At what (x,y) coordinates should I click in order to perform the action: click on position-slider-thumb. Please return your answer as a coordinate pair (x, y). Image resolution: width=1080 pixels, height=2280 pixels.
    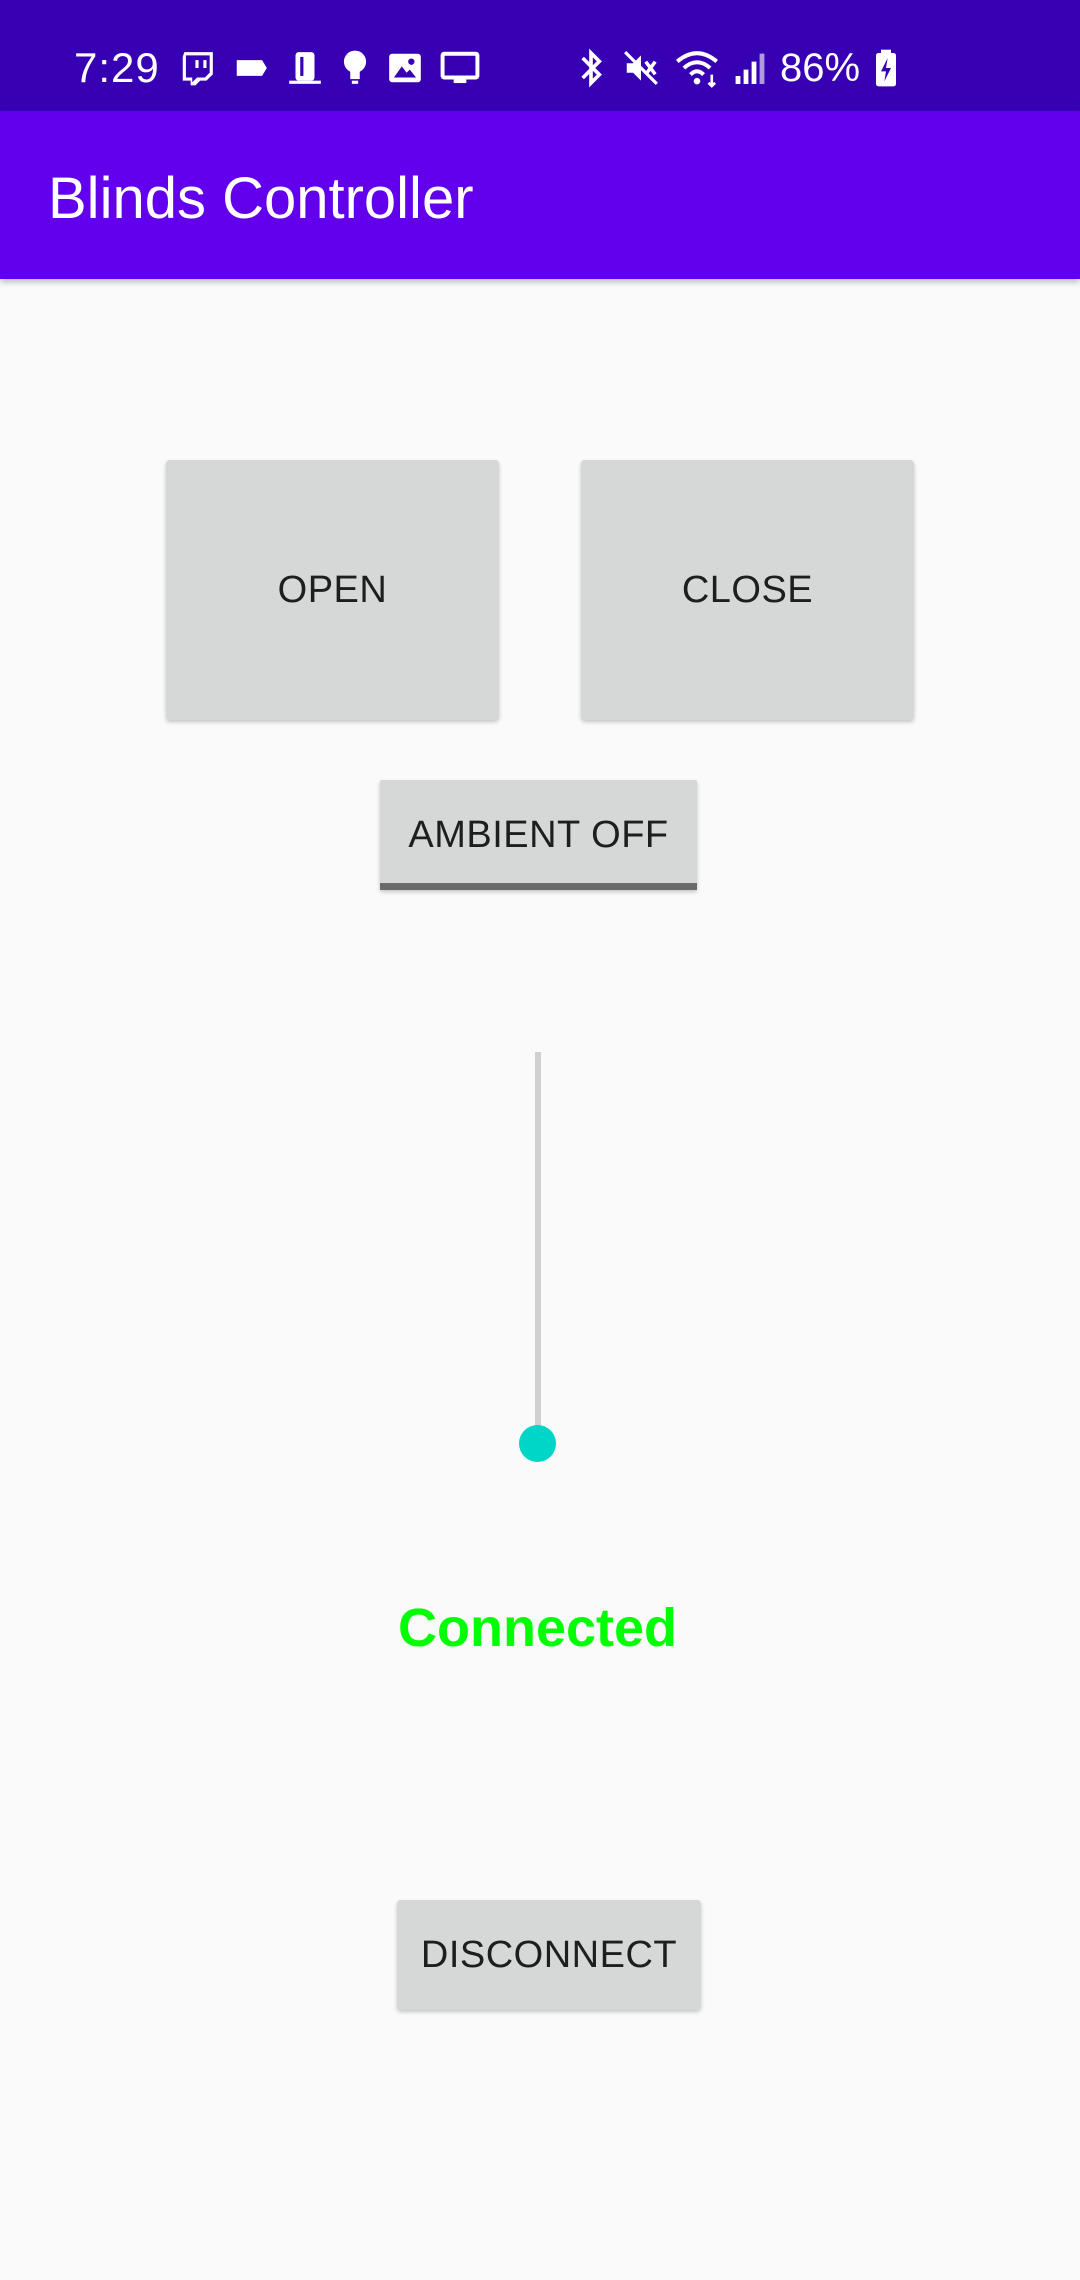
    Looking at the image, I should click on (537, 1443).